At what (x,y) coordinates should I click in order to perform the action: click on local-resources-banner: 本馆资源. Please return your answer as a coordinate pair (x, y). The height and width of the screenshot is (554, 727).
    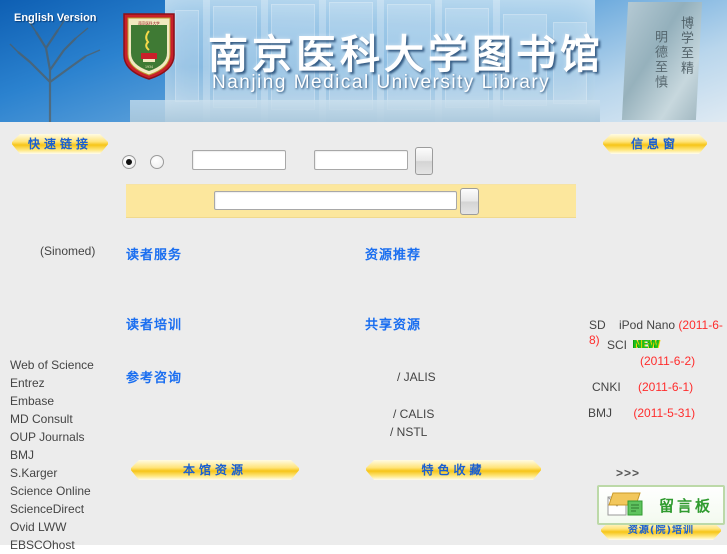
    Looking at the image, I should click on (215, 470).